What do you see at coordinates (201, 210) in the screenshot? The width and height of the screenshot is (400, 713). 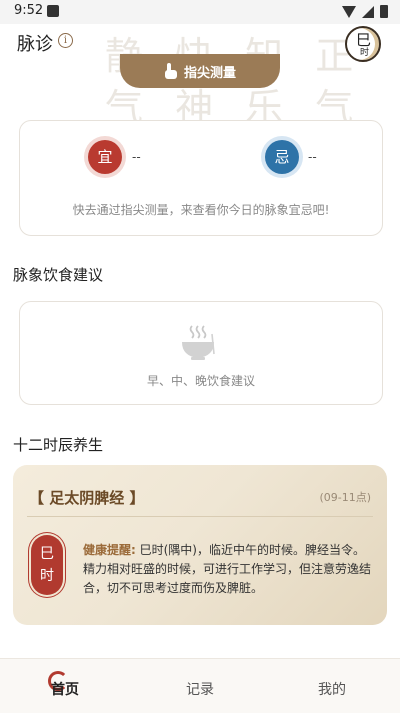 I see `yiji-hint: 快去通过指尖测量，来查看你今日的脉象宜忌吧!` at bounding box center [201, 210].